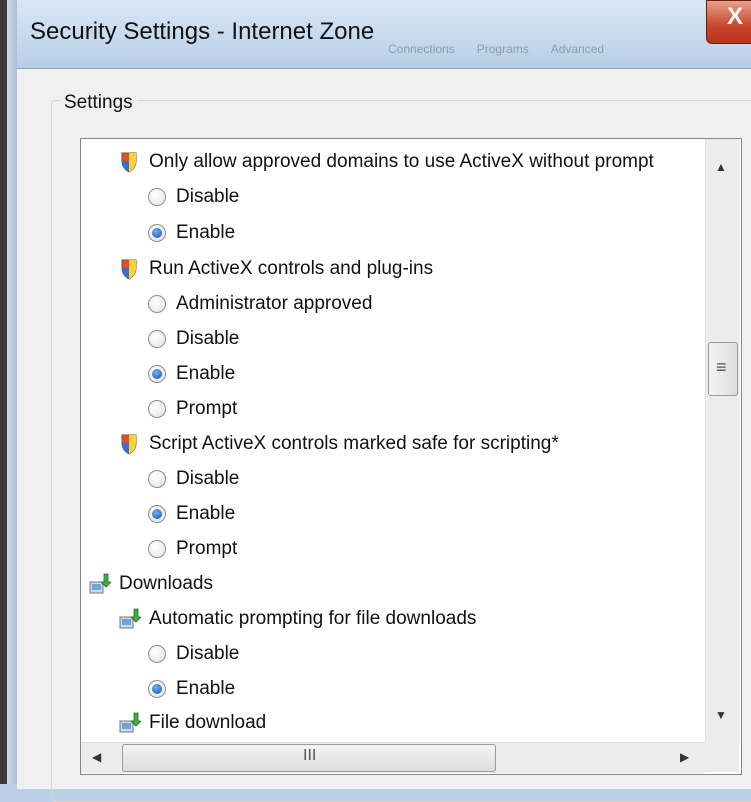 The image size is (751, 802). Describe the element at coordinates (502, 49) in the screenshot. I see `bg-tab: Programs` at that location.